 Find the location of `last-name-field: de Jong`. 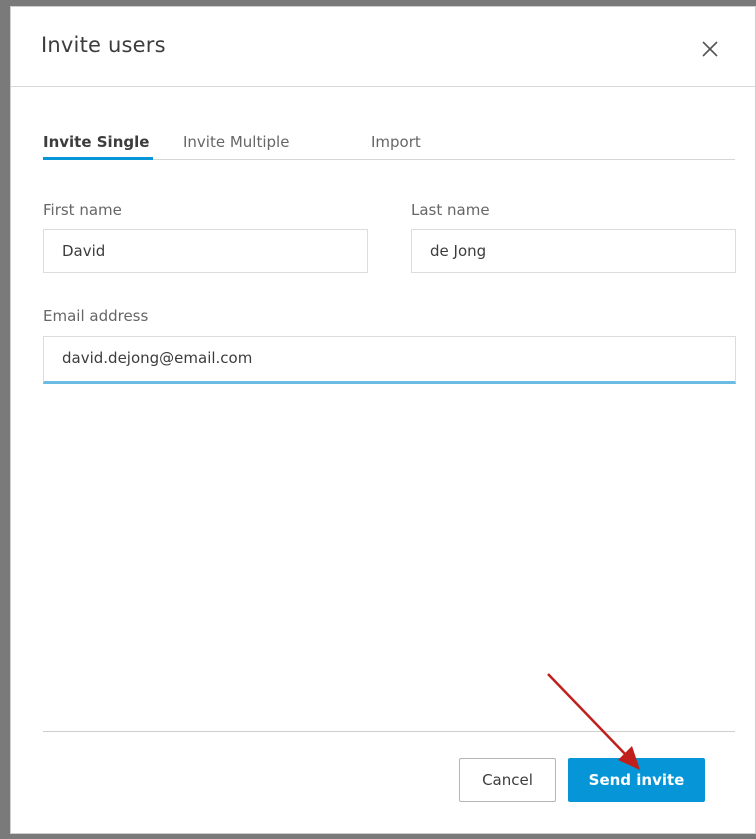

last-name-field: de Jong is located at coordinates (573, 251).